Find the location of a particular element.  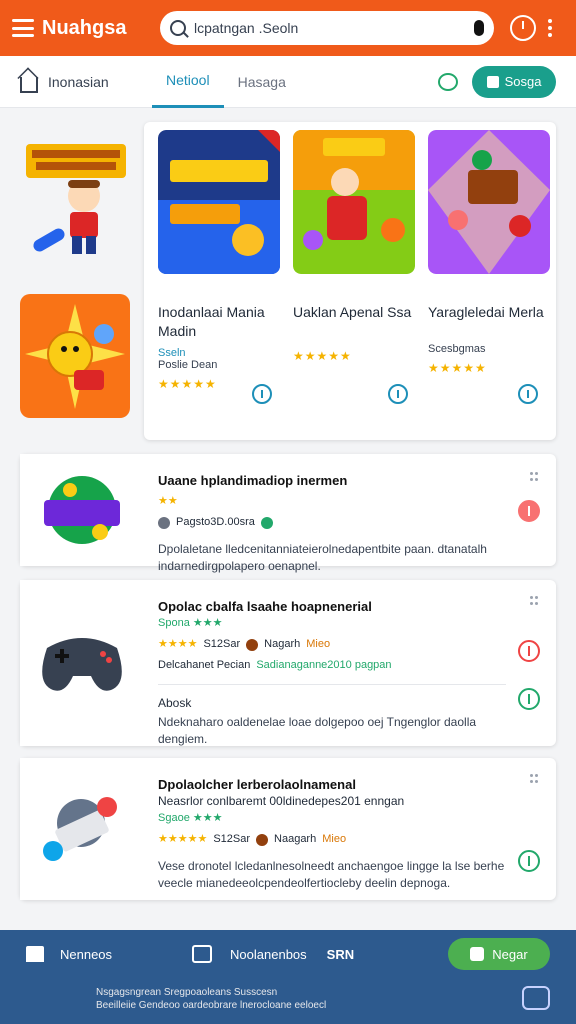

tab-bar: Inonasian Netiool Hasaga Sosga is located at coordinates (288, 82).